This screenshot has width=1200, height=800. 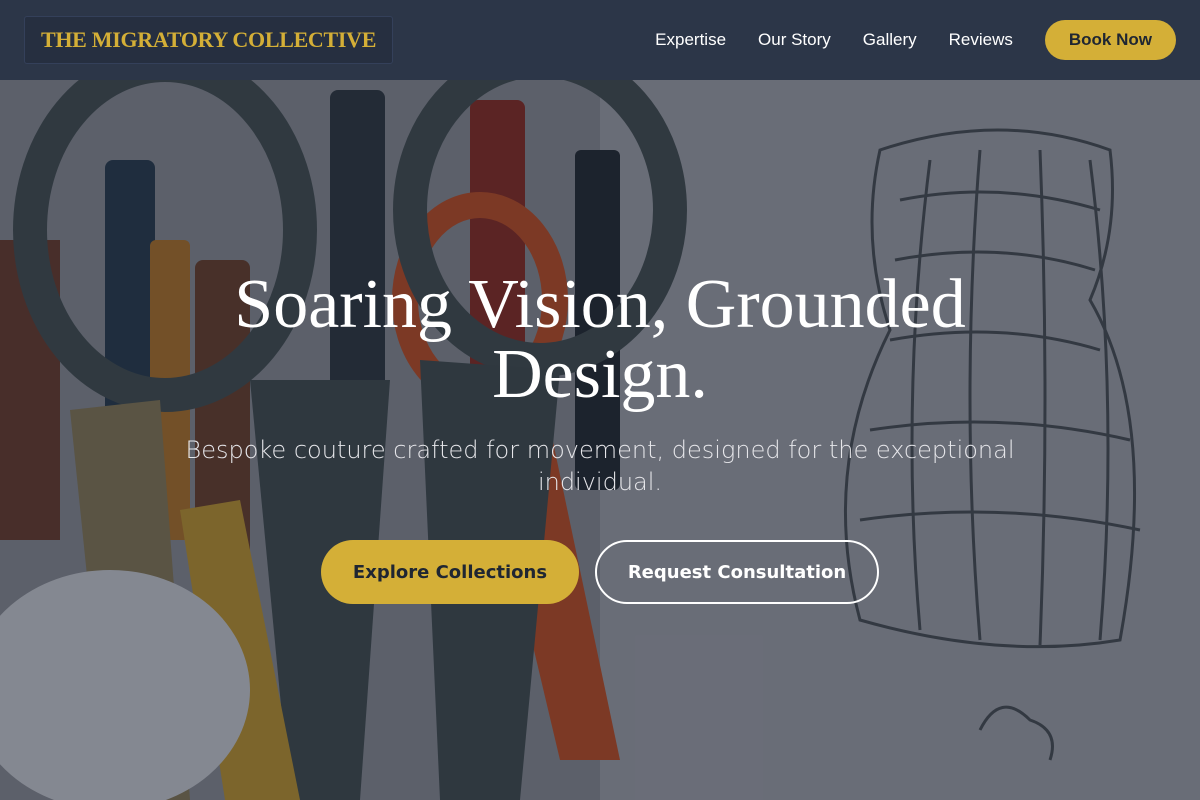 What do you see at coordinates (1110, 40) in the screenshot?
I see `book-now-button: Book Now` at bounding box center [1110, 40].